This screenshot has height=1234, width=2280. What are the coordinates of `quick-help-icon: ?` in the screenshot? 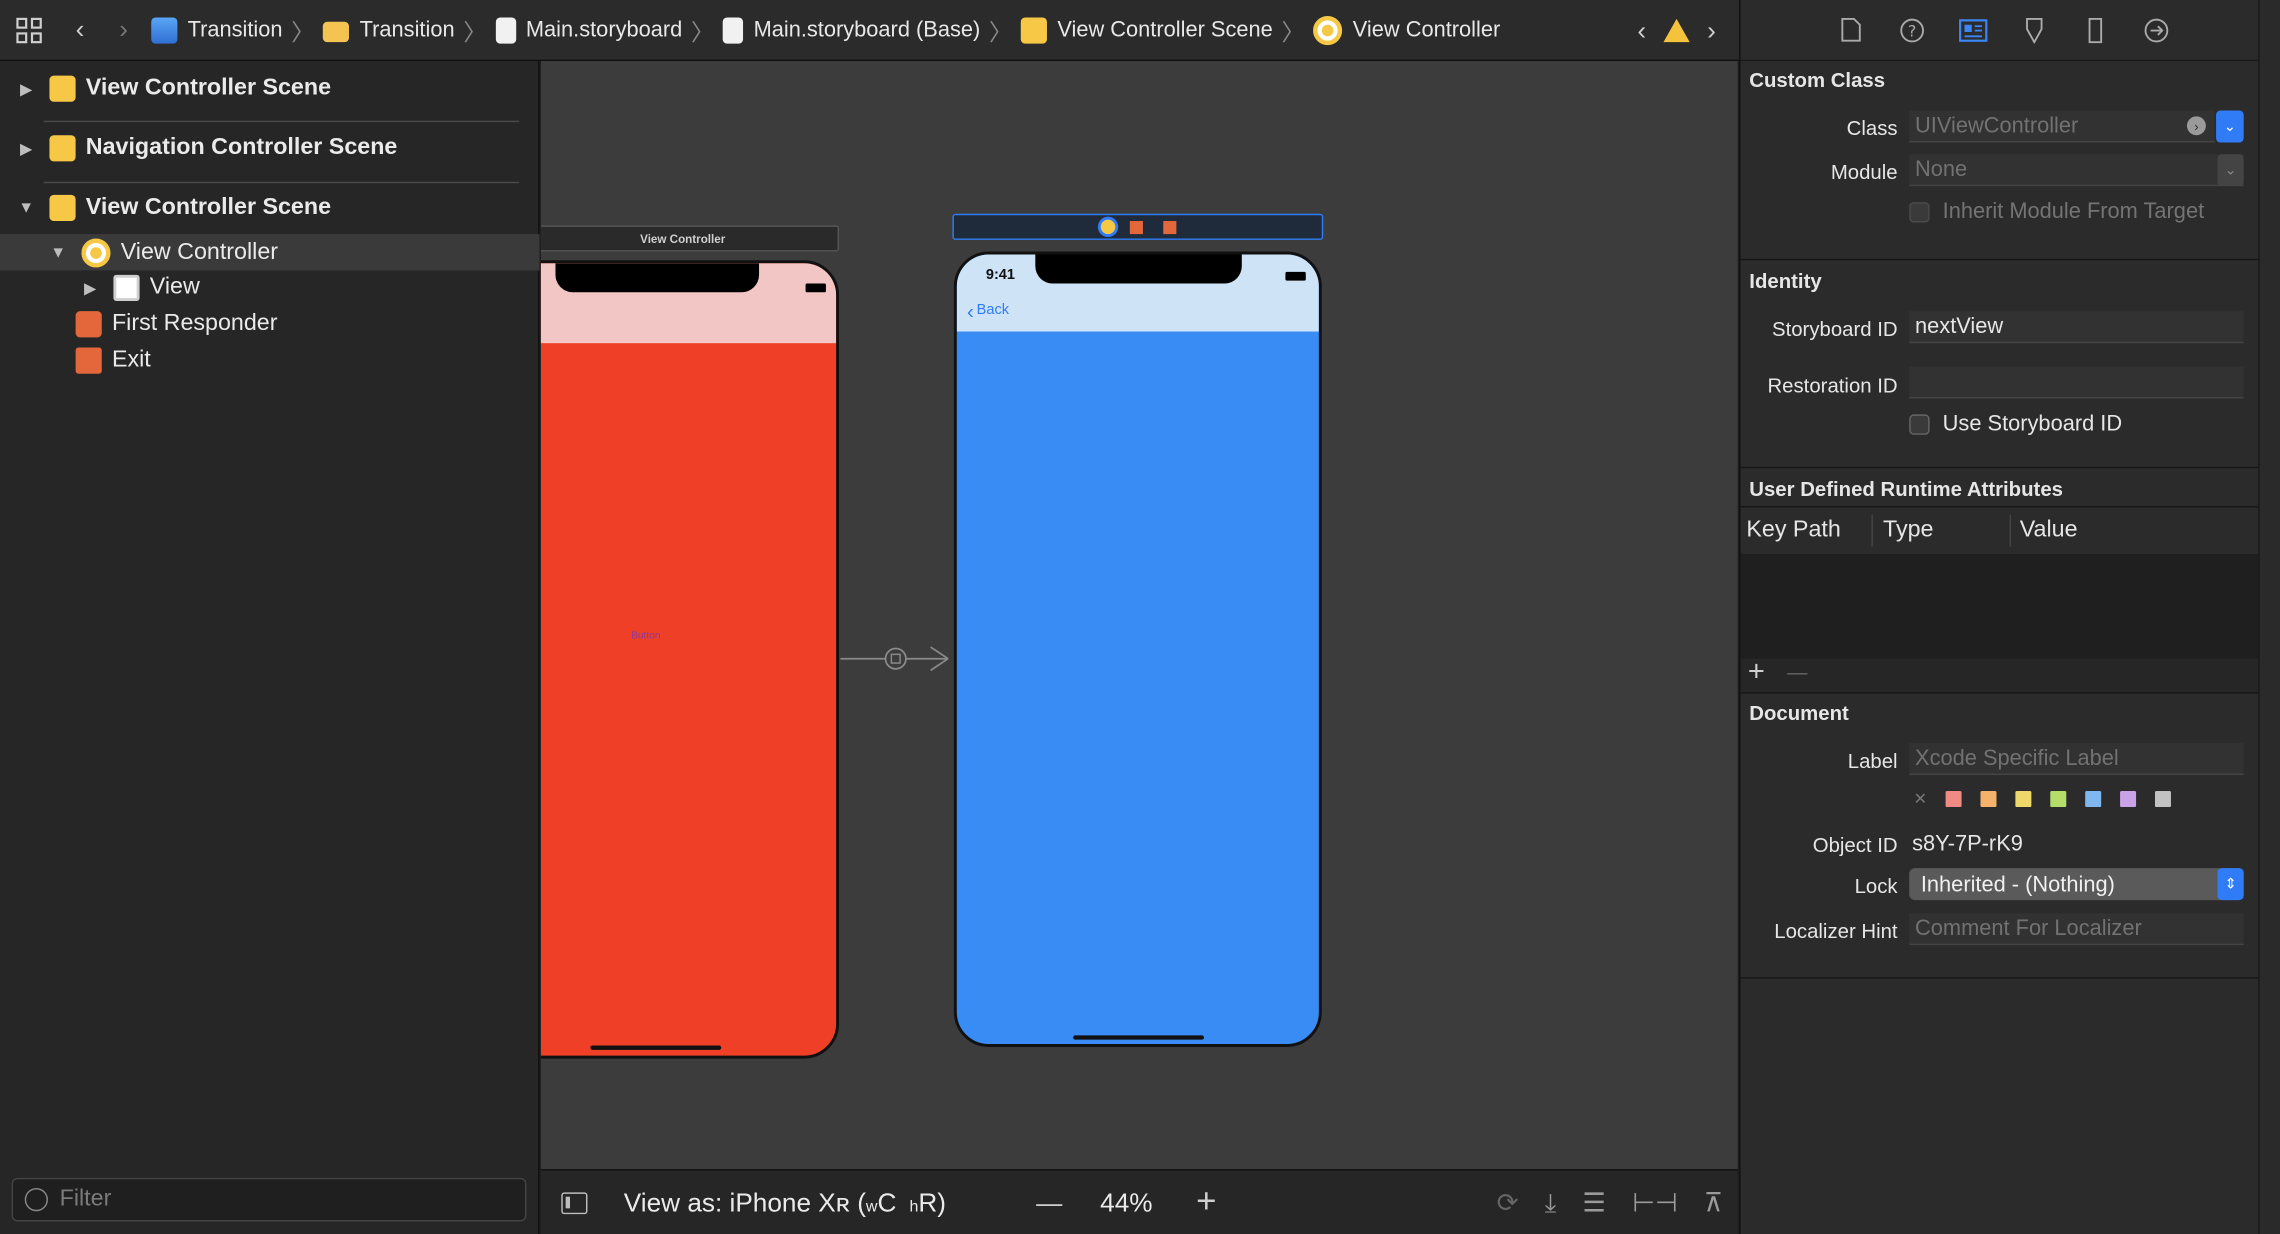 It's located at (1912, 29).